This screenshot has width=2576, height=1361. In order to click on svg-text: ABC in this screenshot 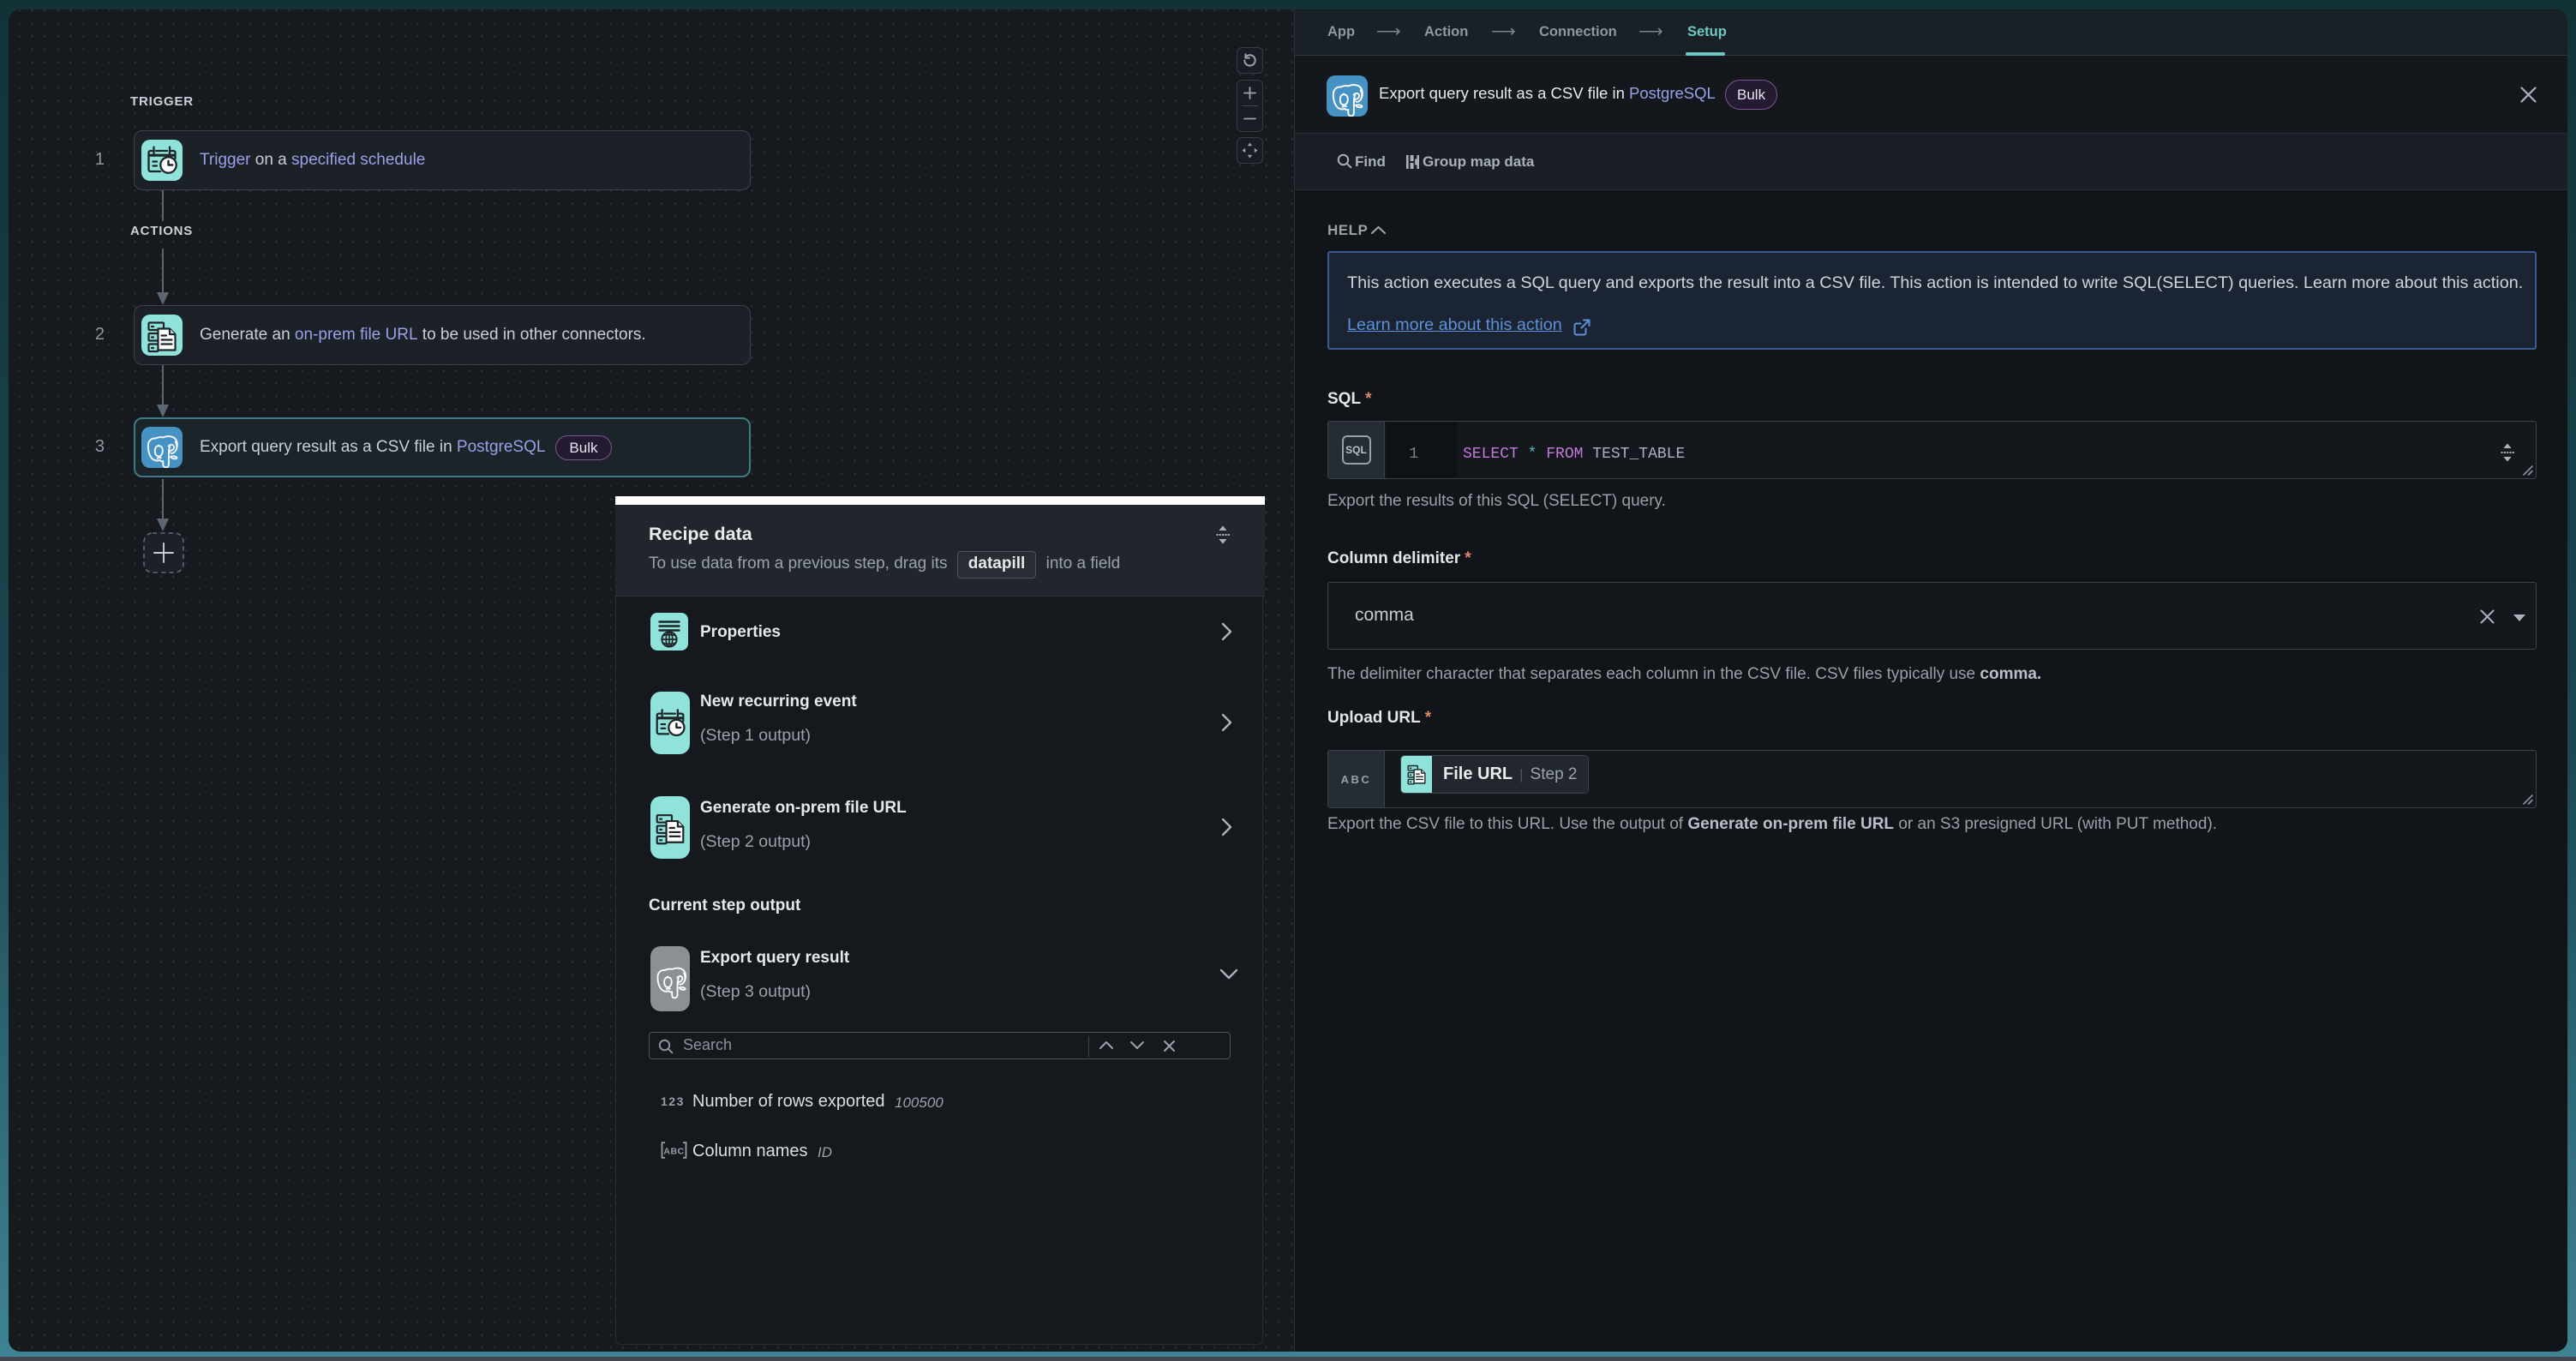, I will do `click(673, 1151)`.